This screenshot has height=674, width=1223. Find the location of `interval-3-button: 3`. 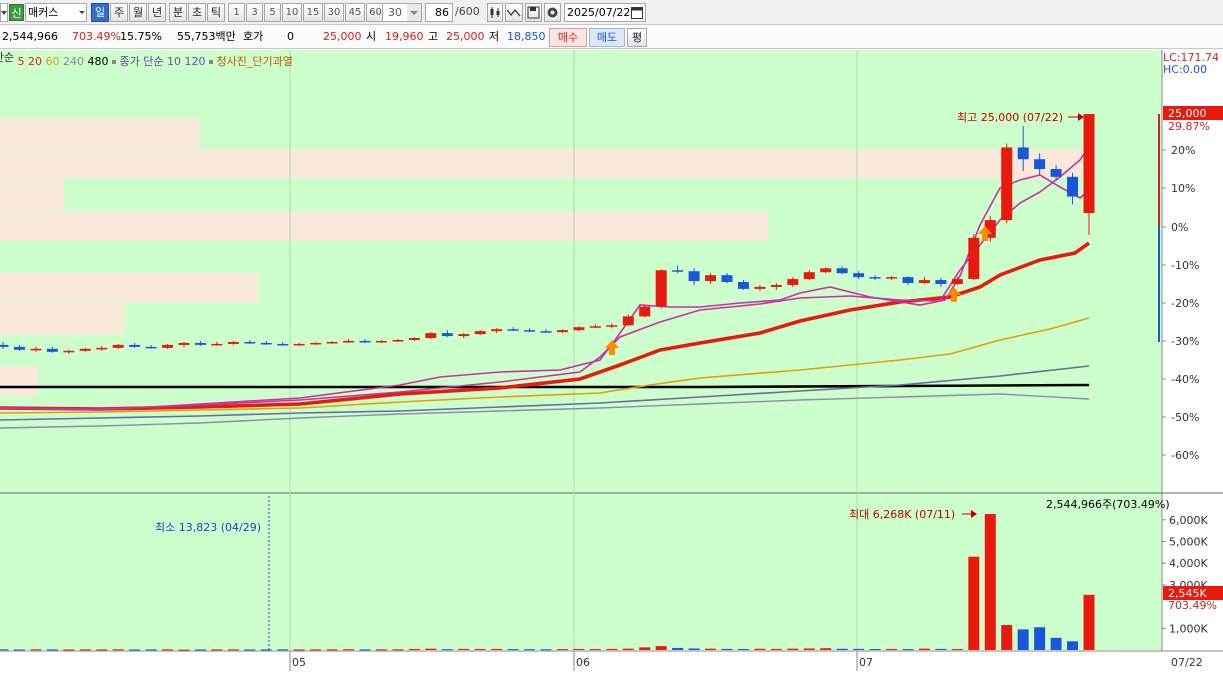

interval-3-button: 3 is located at coordinates (254, 12).